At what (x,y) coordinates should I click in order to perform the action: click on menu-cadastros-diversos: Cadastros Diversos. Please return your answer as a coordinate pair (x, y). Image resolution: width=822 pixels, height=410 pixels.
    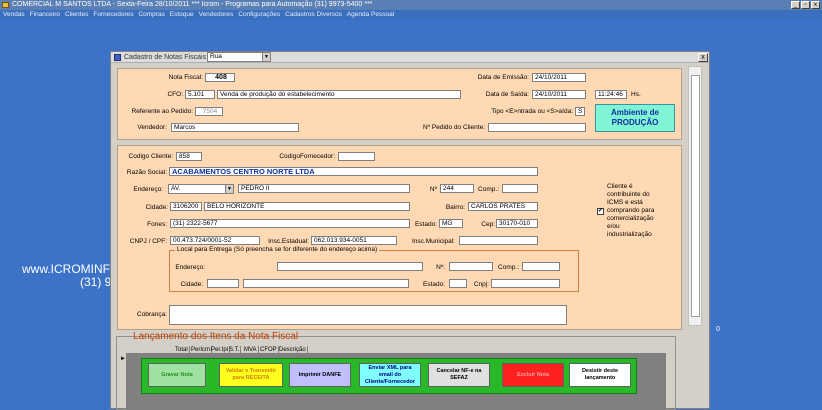
    Looking at the image, I should click on (313, 14).